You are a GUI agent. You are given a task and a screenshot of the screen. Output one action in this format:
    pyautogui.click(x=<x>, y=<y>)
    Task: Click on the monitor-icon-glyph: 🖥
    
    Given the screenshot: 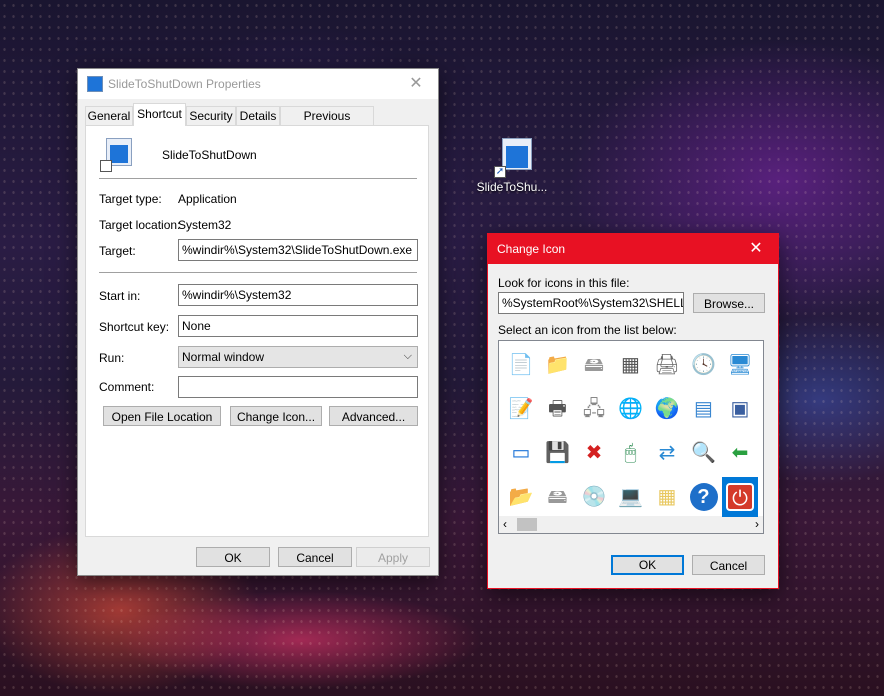 What is the action you would take?
    pyautogui.click(x=740, y=365)
    